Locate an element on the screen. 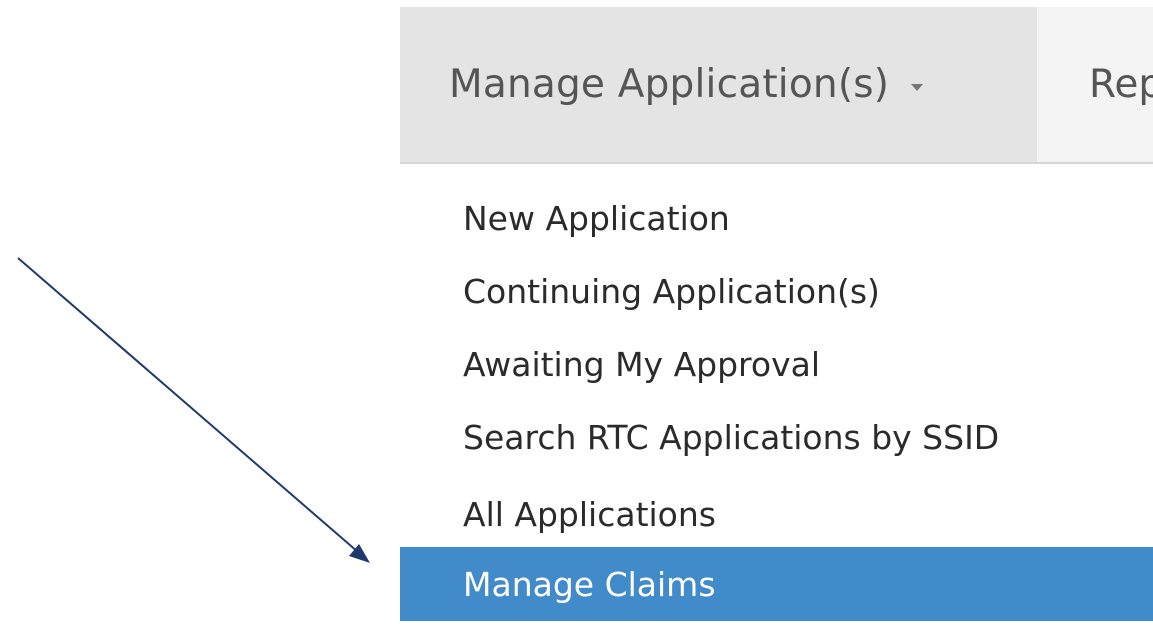  nav-tab-manage-applications: Manage Application(s) is located at coordinates (718, 84).